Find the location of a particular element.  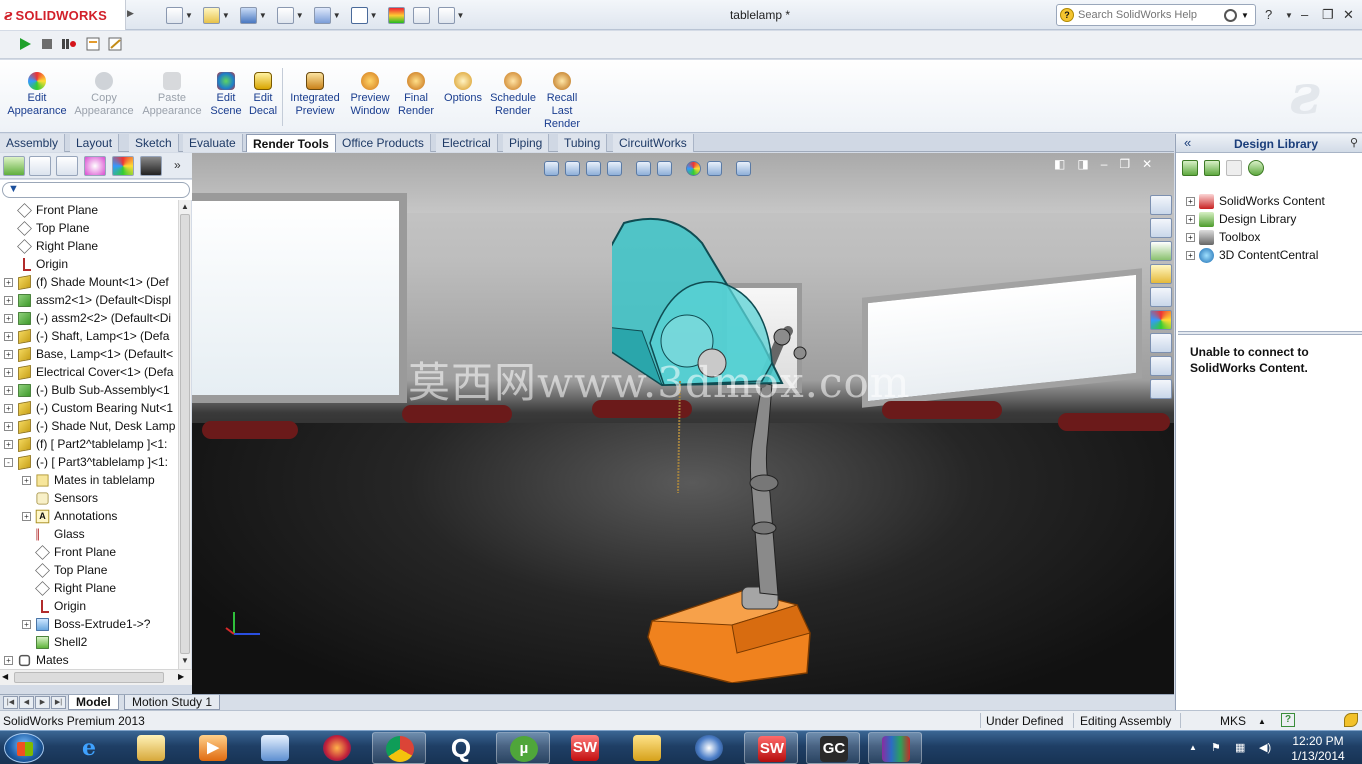

tree-item: + Base, Lamp<1> (Default< is located at coordinates (88, 354).